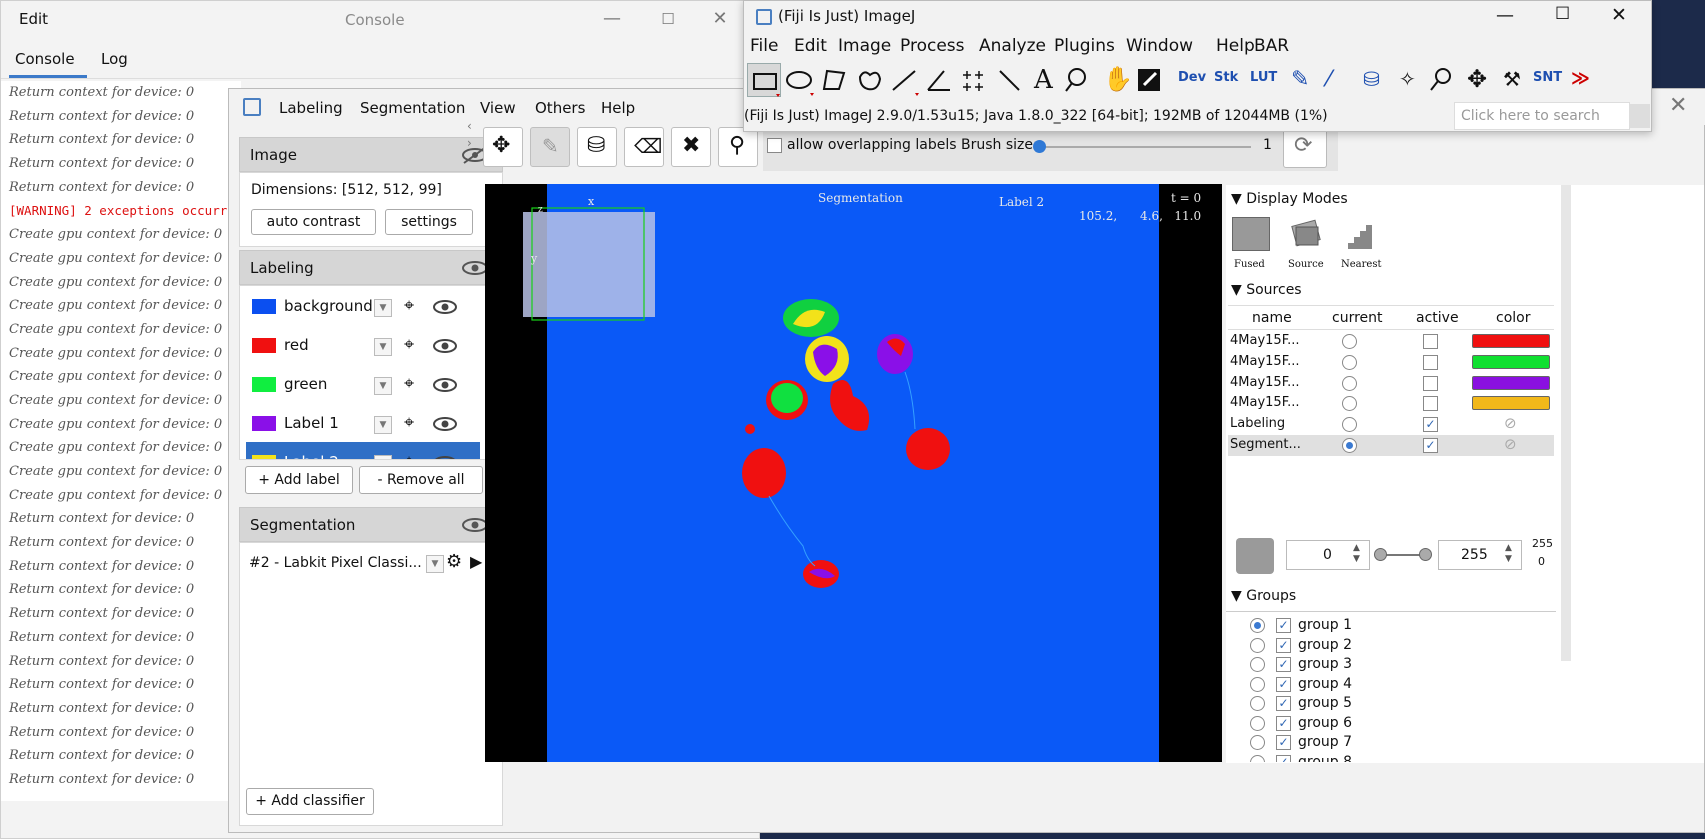  Describe the element at coordinates (421, 480) in the screenshot. I see `remove-all-button: - Remove all` at that location.